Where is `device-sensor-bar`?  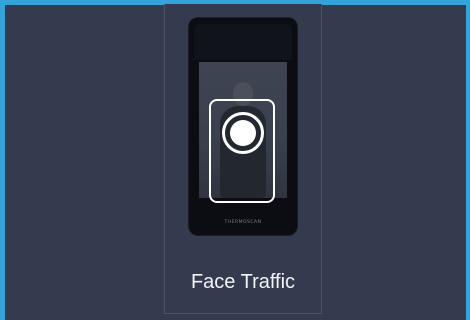
device-sensor-bar is located at coordinates (243, 42).